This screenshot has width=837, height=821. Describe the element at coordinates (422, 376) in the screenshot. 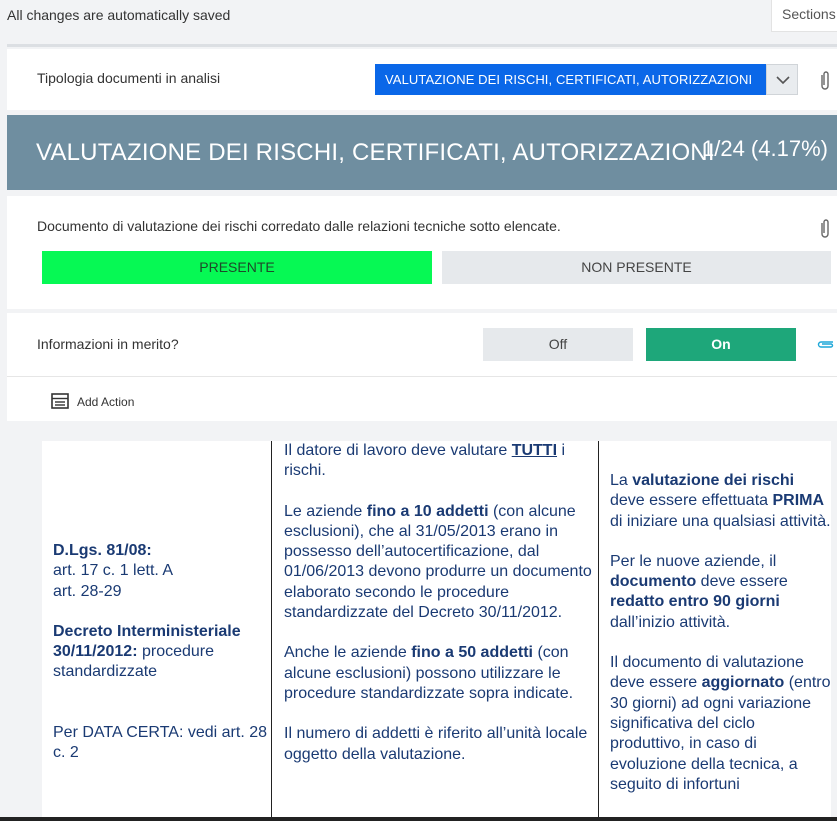

I see `card-divider` at that location.